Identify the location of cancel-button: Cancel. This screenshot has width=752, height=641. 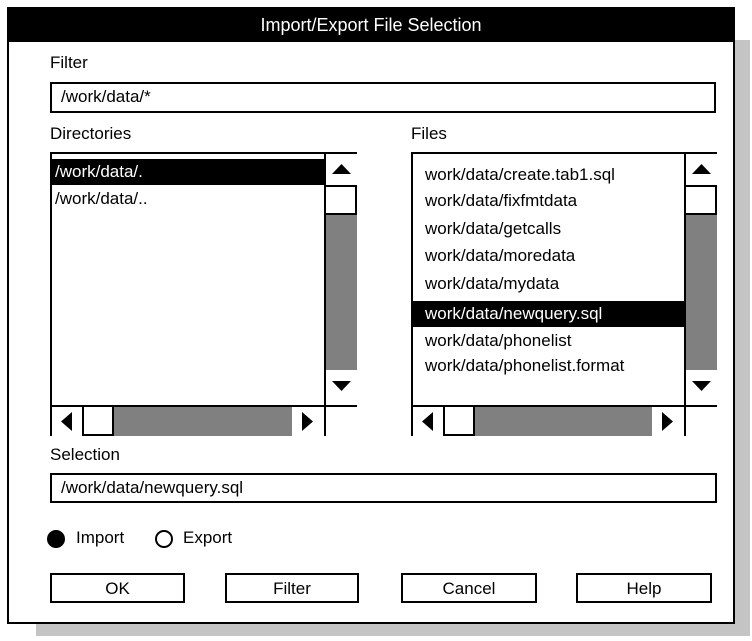
(469, 588).